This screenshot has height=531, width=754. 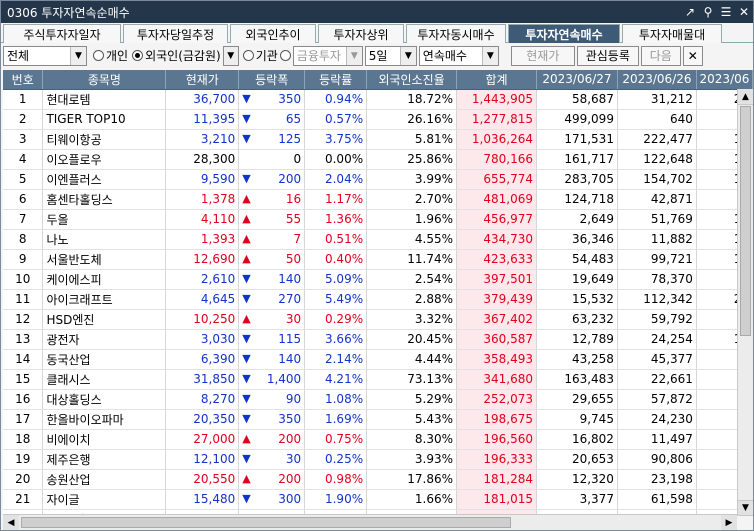 What do you see at coordinates (361, 33) in the screenshot?
I see `tab-investor-top: 투자자상위` at bounding box center [361, 33].